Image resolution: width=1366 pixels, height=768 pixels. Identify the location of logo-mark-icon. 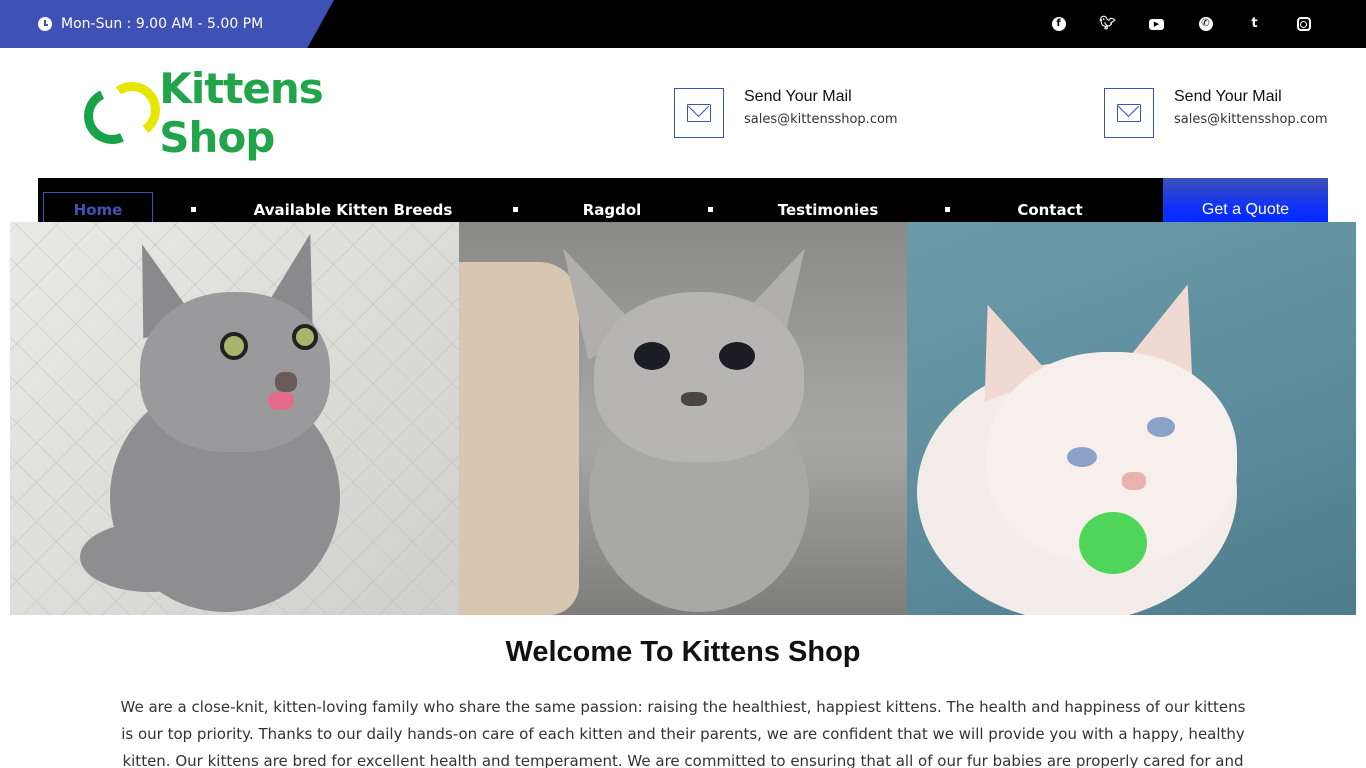
(120, 114).